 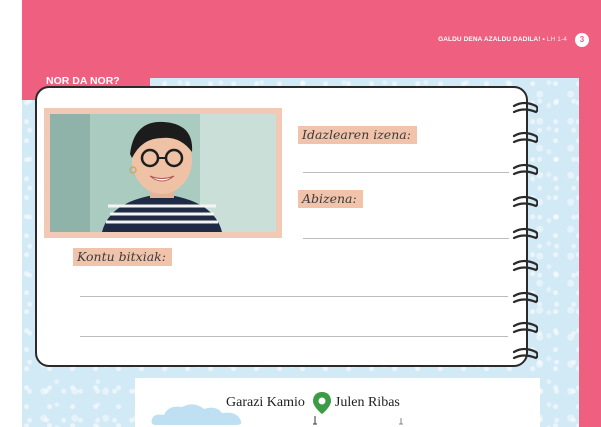 What do you see at coordinates (489, 39) in the screenshot?
I see `book-title: GALDU DENA AZALDU DADILA!` at bounding box center [489, 39].